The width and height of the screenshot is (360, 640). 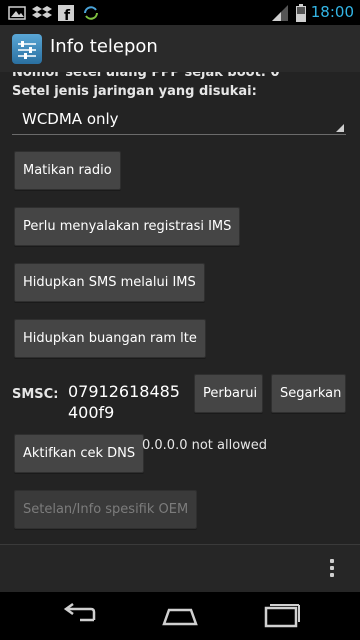 I want to click on dropbox-icon, so click(x=42, y=12).